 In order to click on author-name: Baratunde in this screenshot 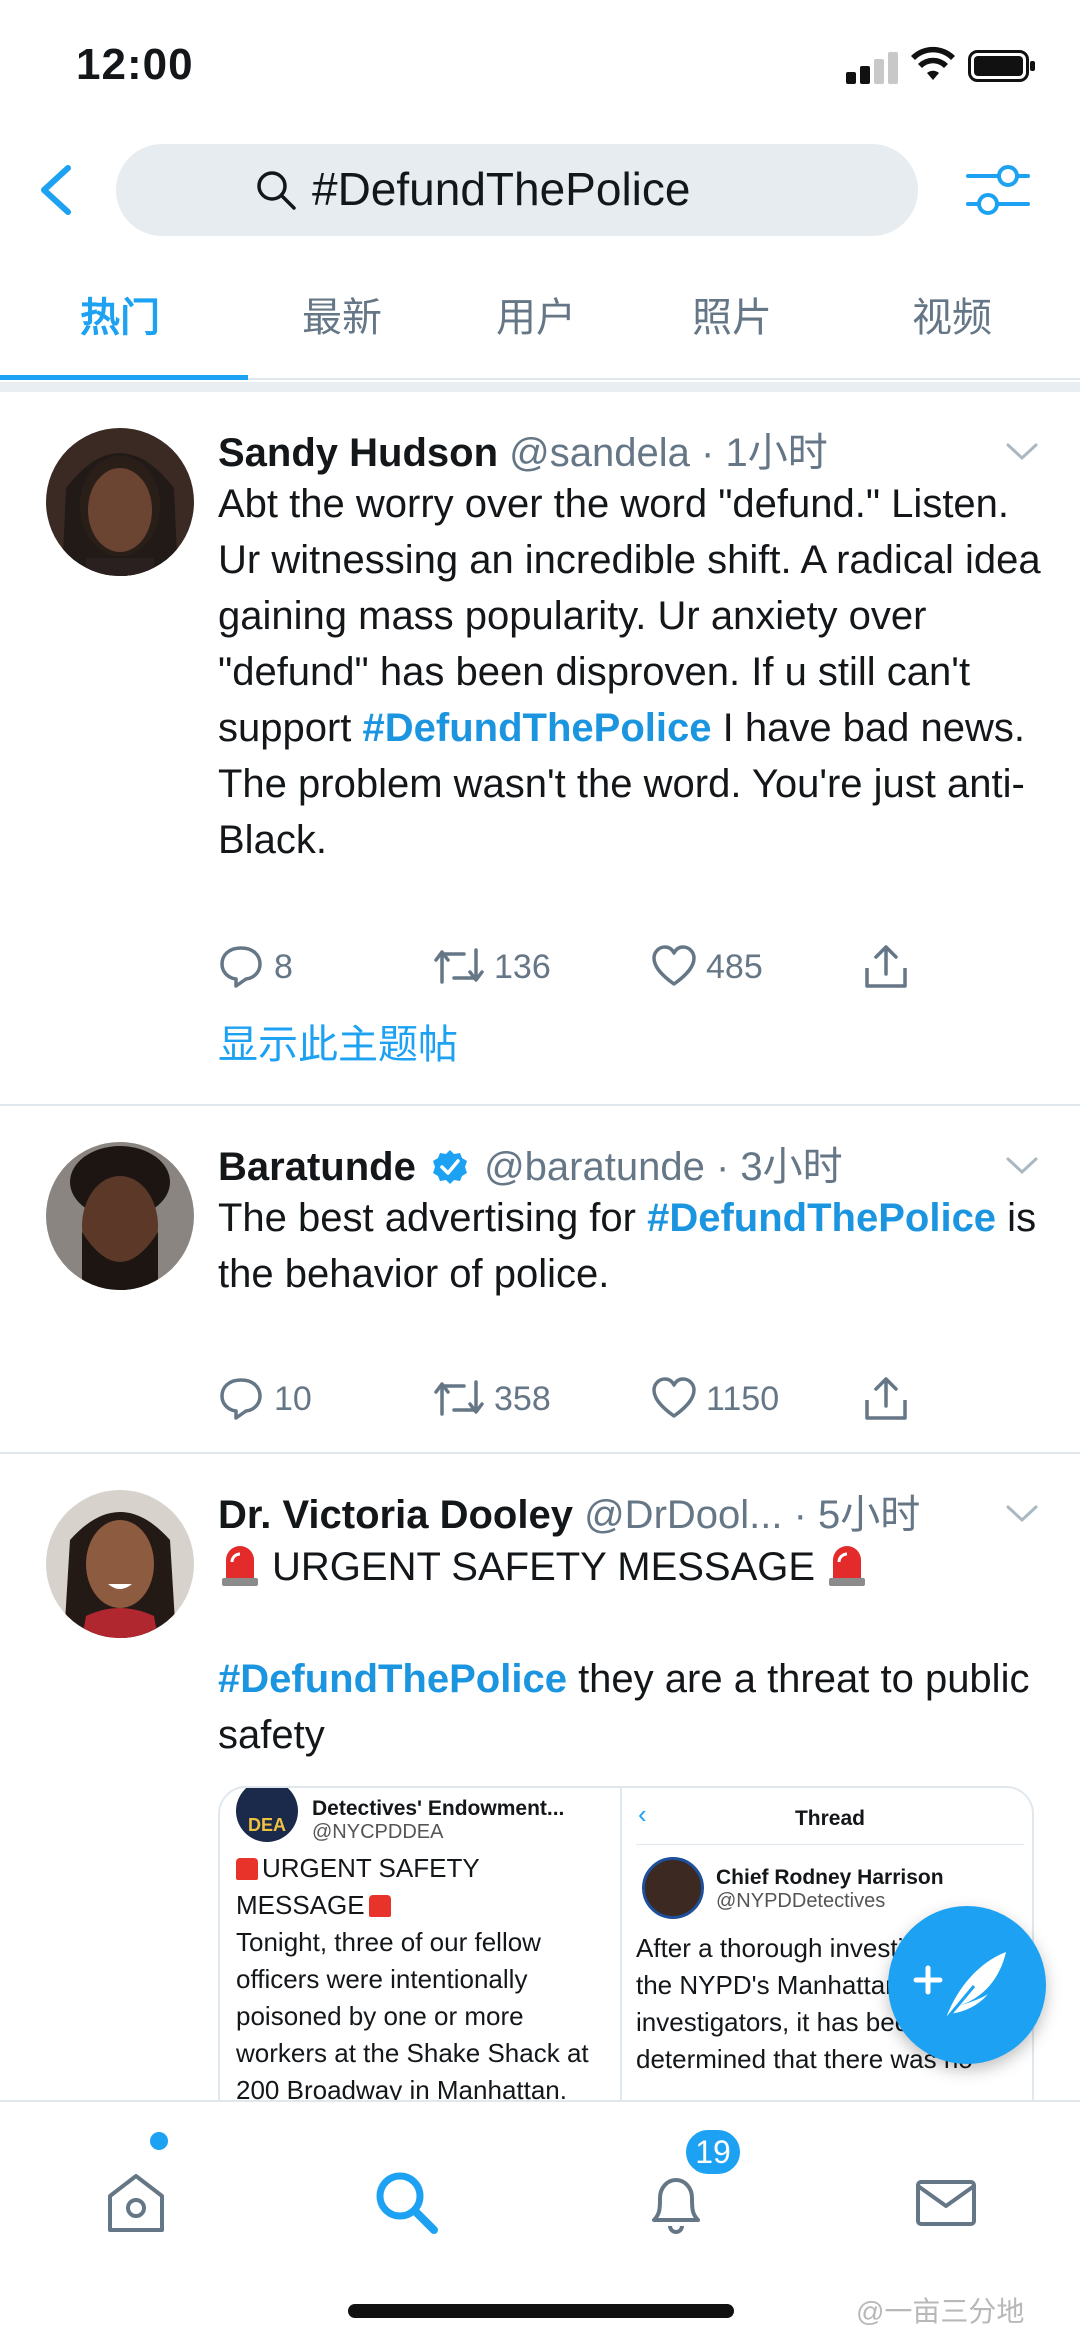, I will do `click(317, 1167)`.